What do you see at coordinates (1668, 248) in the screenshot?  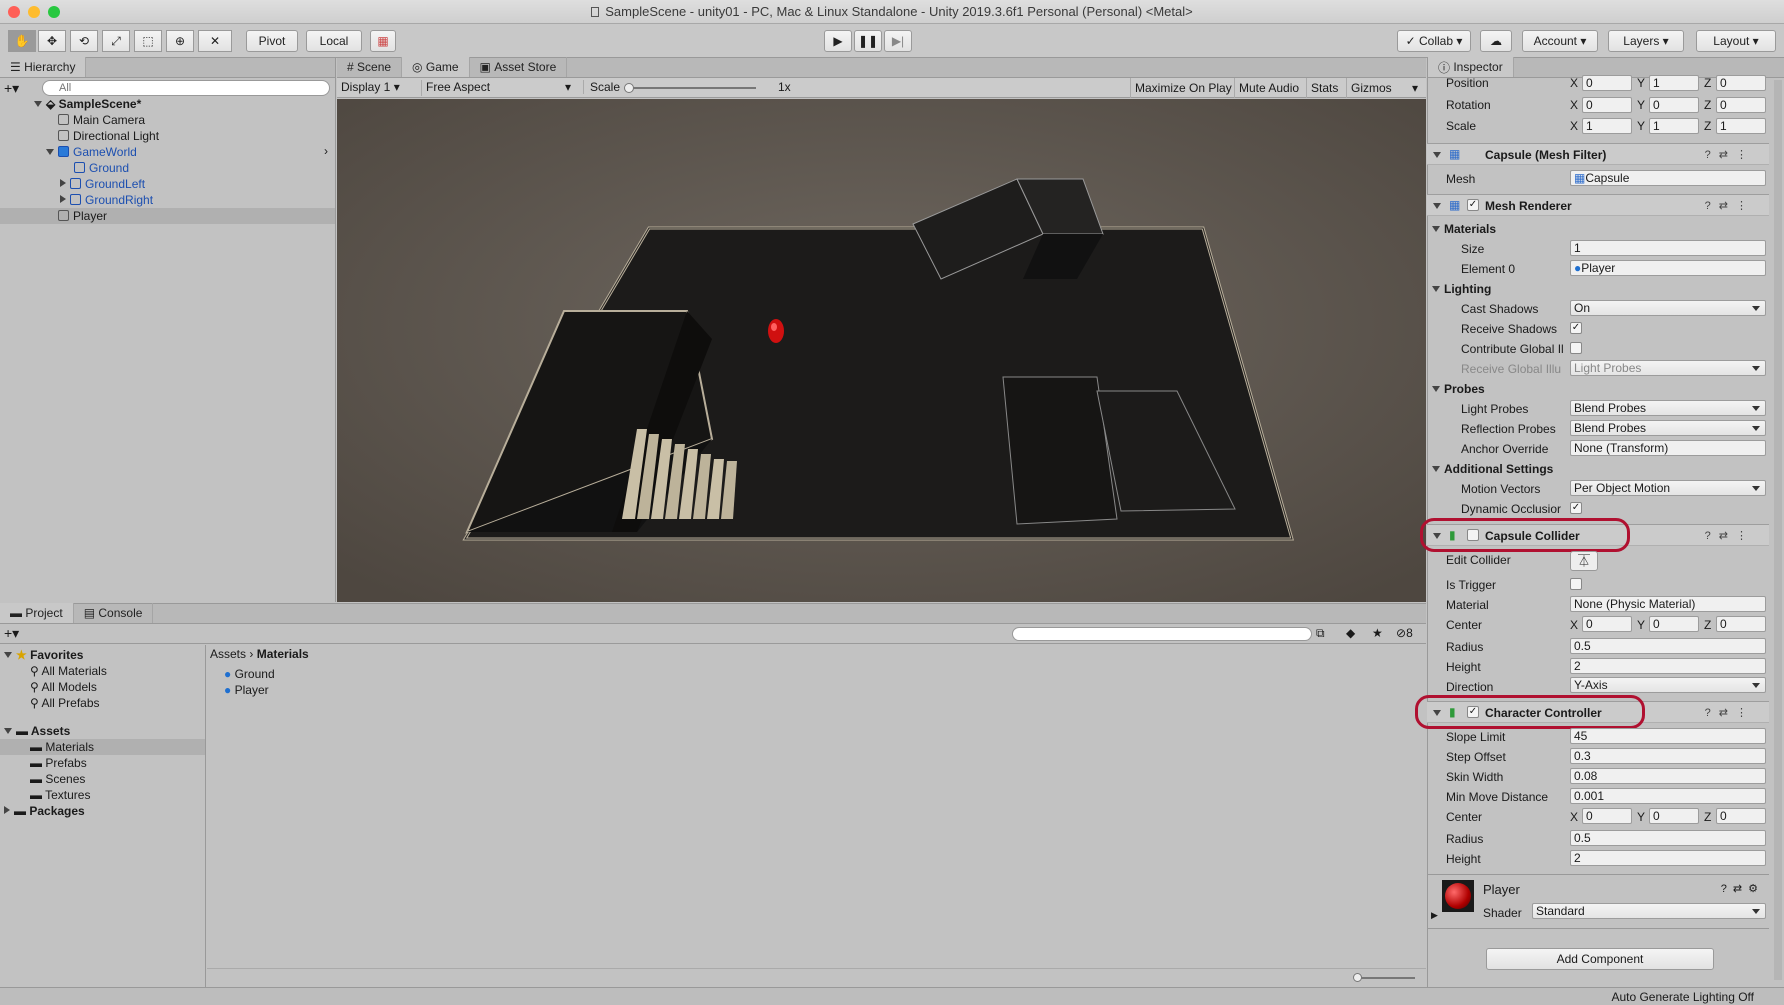 I see `materials-size-field: 1` at bounding box center [1668, 248].